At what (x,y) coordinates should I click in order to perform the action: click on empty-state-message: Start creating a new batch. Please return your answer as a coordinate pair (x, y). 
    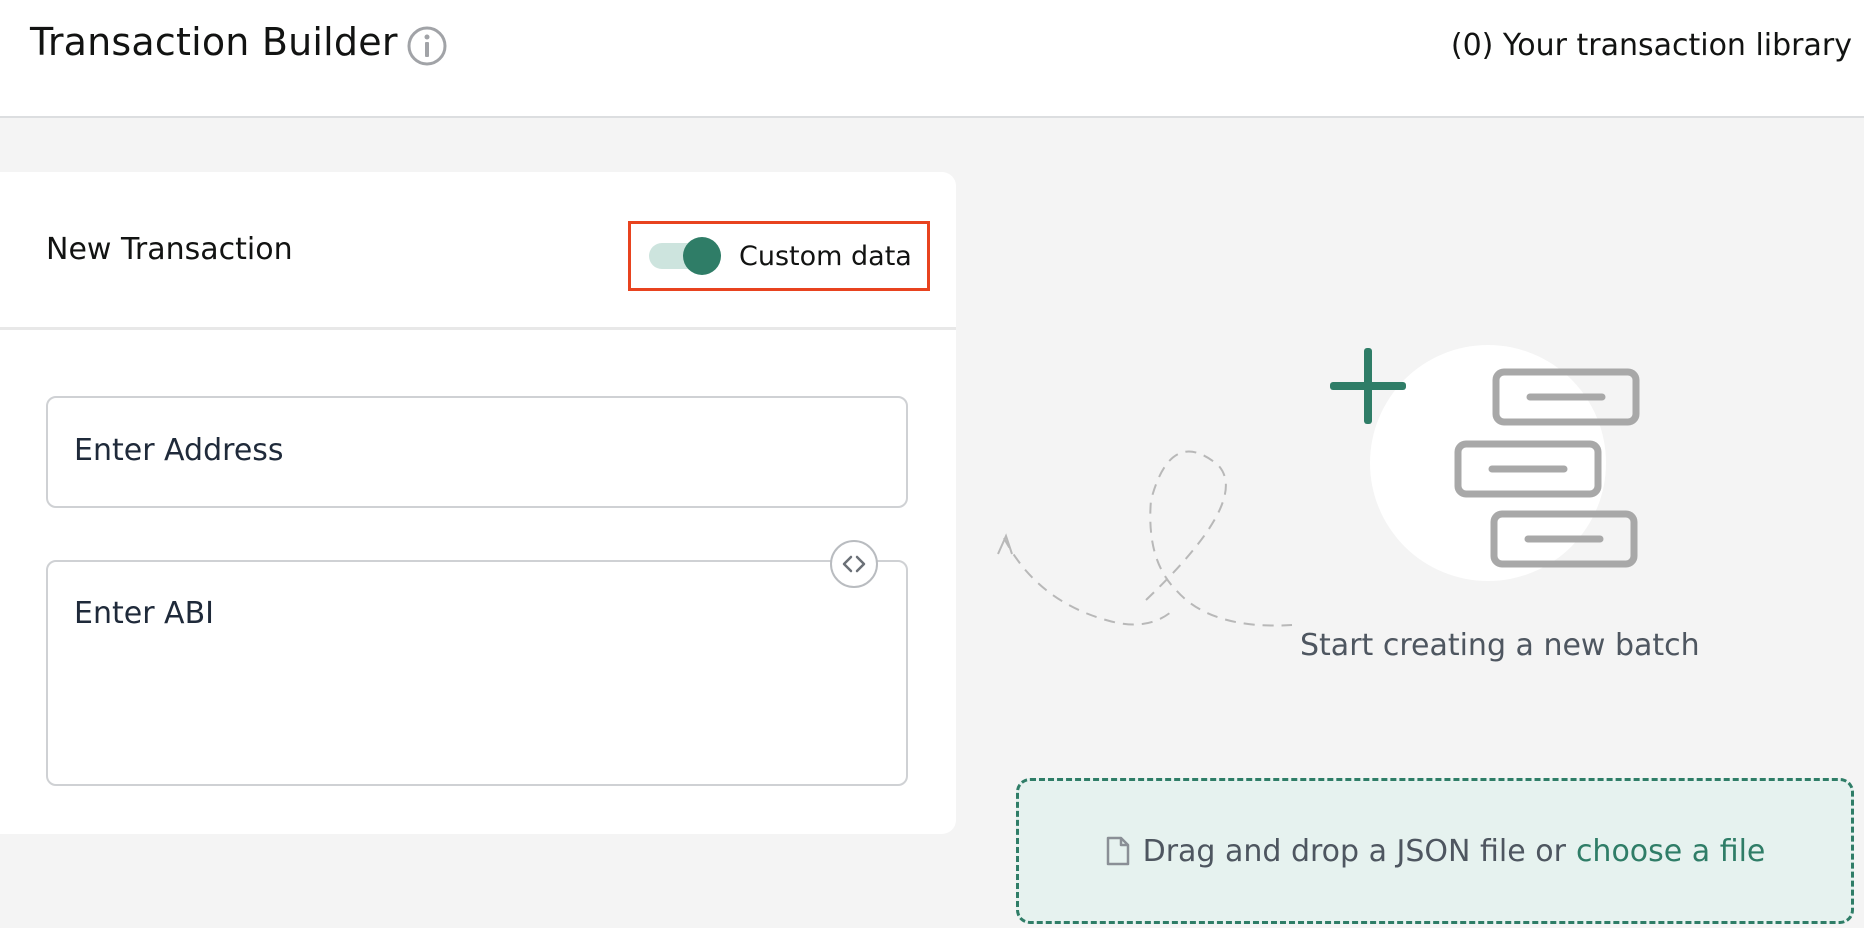
    Looking at the image, I should click on (1500, 645).